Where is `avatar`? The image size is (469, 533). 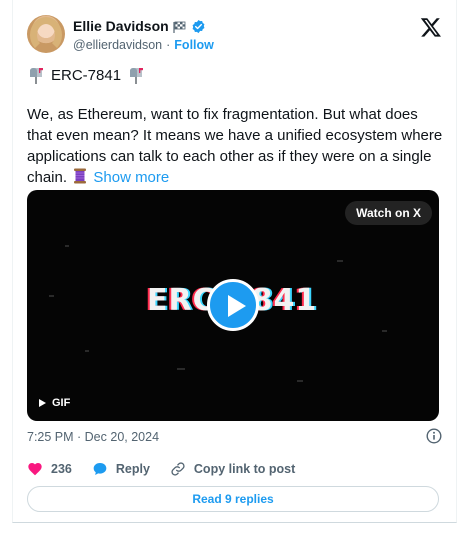
avatar is located at coordinates (46, 34).